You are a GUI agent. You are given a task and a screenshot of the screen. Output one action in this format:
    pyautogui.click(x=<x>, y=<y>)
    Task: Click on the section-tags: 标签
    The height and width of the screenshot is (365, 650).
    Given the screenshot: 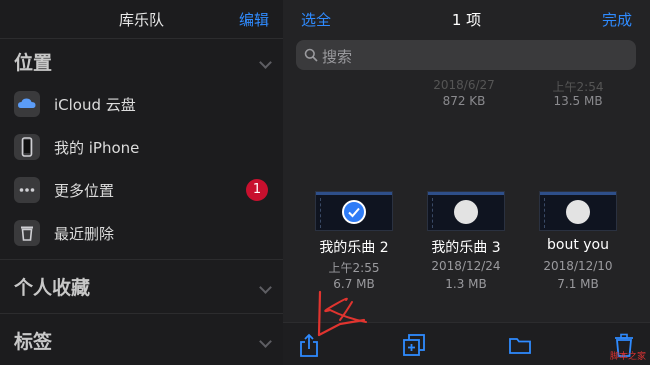 What is the action you would take?
    pyautogui.click(x=143, y=342)
    